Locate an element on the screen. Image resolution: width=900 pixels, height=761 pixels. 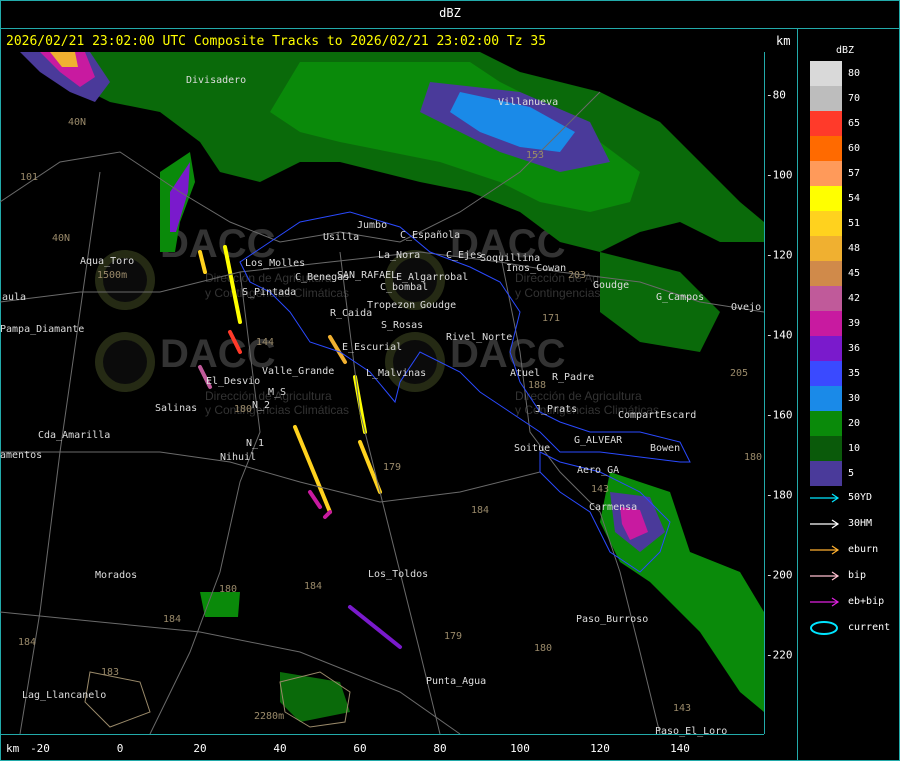
place-label: C_Española is located at coordinates (430, 235).